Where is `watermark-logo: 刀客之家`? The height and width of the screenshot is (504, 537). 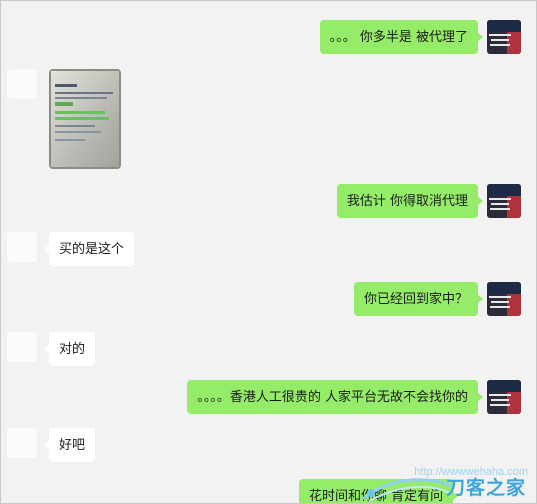 watermark-logo: 刀客之家 is located at coordinates (447, 488).